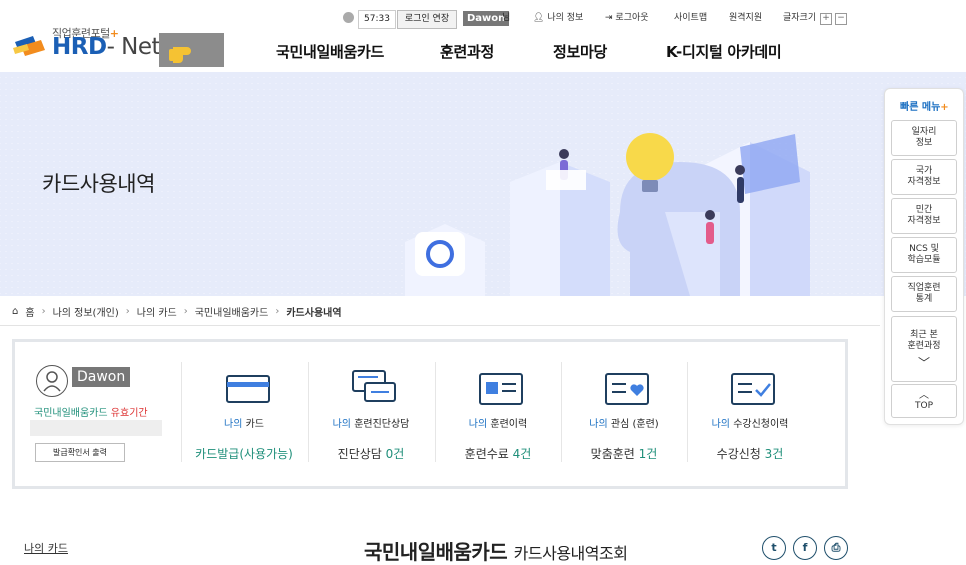  Describe the element at coordinates (506, 18) in the screenshot. I see `honorific: 님` at that location.